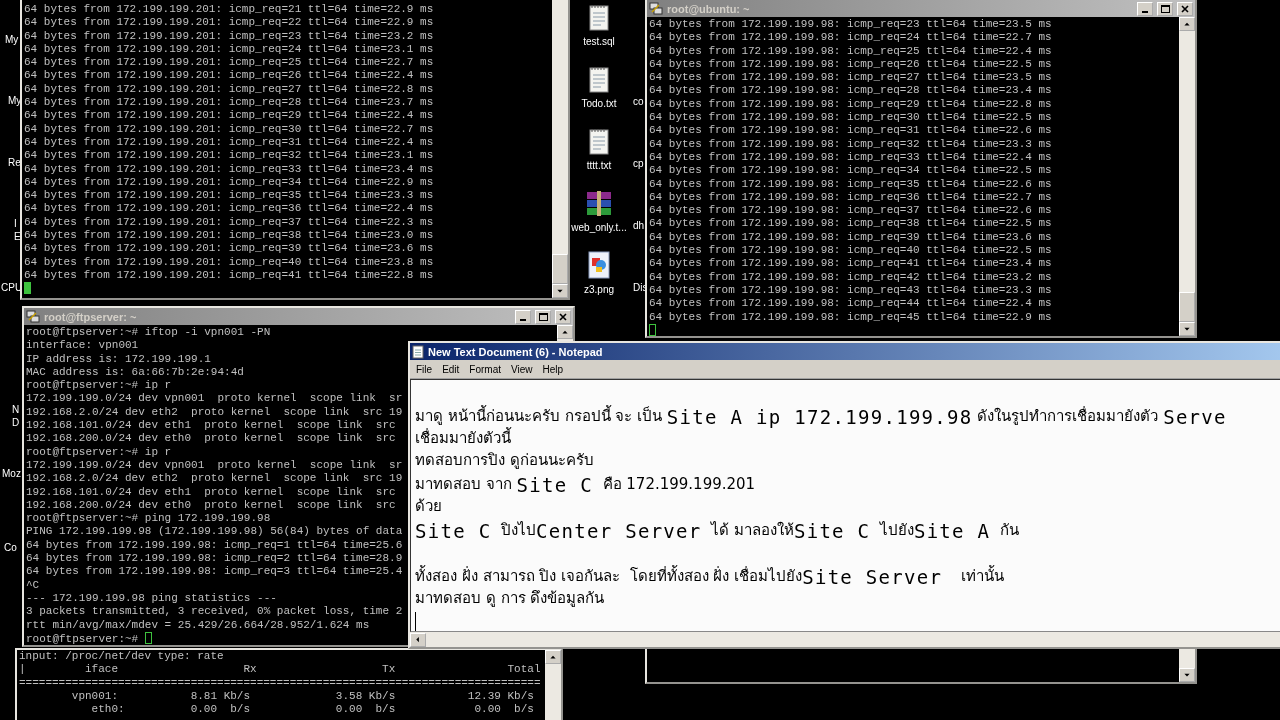  What do you see at coordinates (229, 222) in the screenshot?
I see `terminal-line: 64 bytes from 172.199.199.201: icmp_req=37 ttl=64 time=22.3 ms` at bounding box center [229, 222].